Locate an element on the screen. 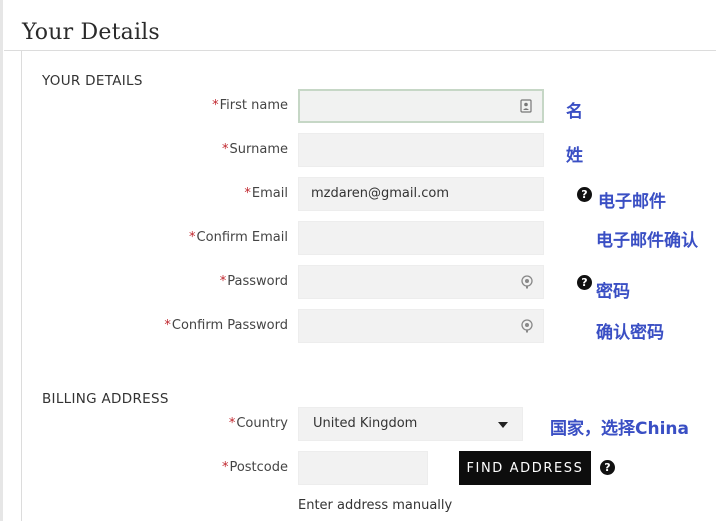 The image size is (716, 521). surname-label: *Surname is located at coordinates (255, 149).